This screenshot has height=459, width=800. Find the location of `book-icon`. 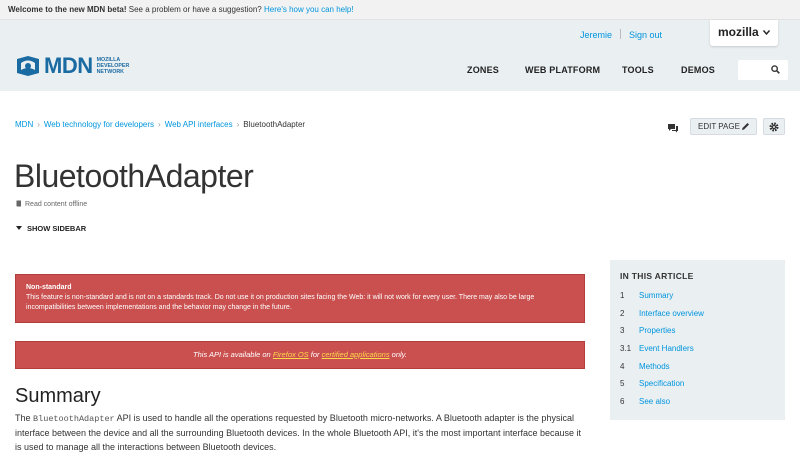

book-icon is located at coordinates (18, 203).